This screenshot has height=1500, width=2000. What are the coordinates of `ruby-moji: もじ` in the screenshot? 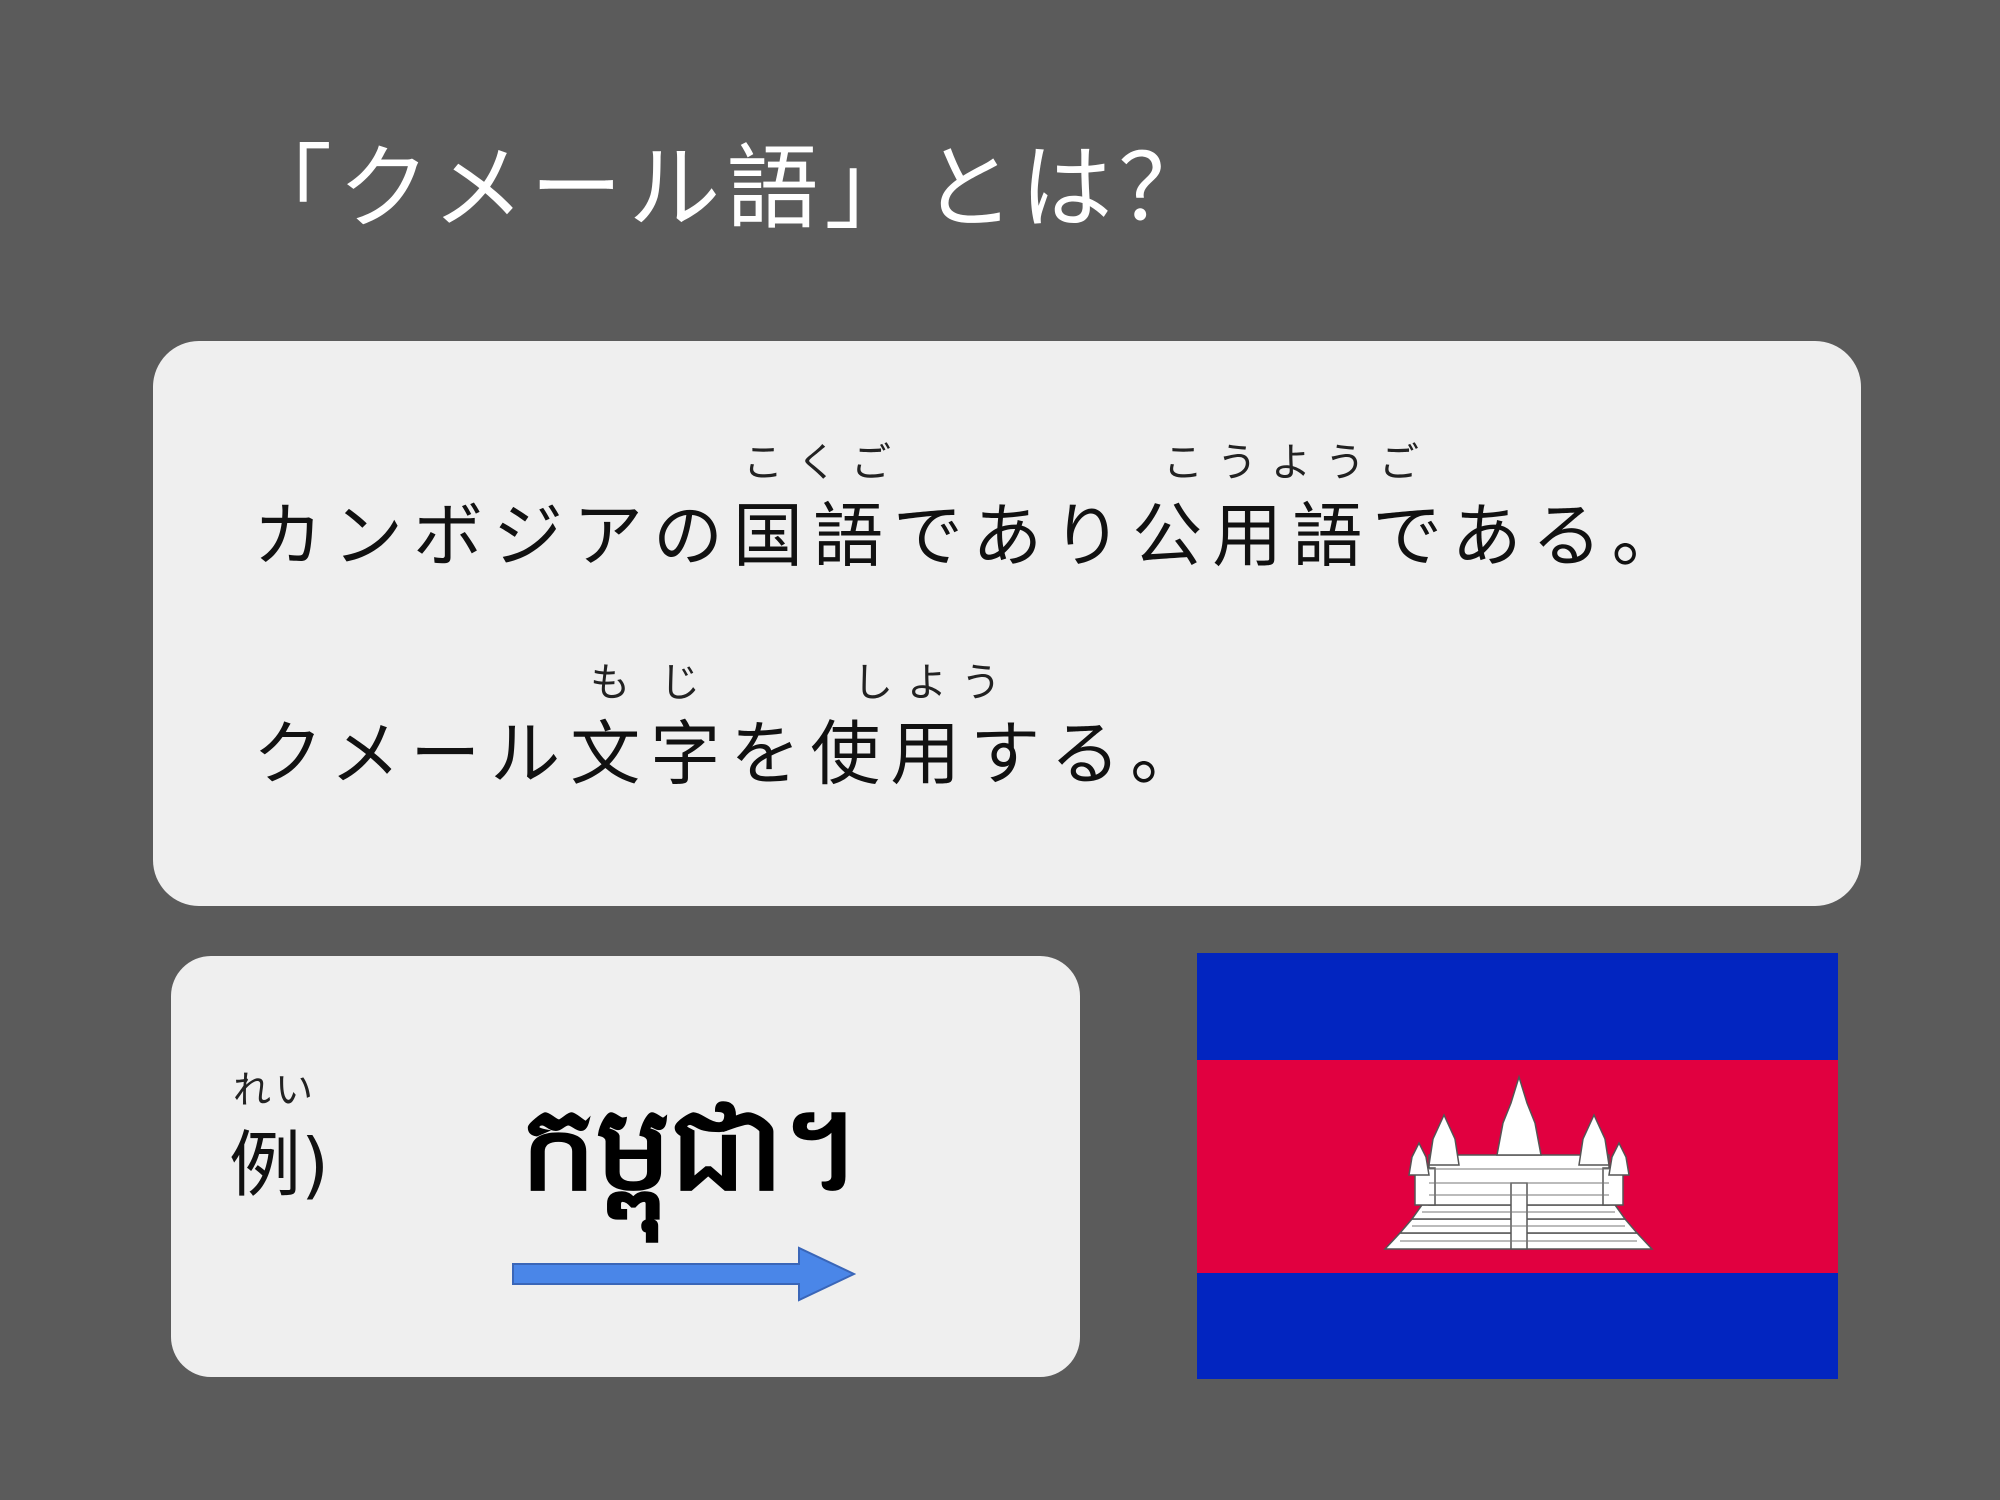 It's located at (660, 683).